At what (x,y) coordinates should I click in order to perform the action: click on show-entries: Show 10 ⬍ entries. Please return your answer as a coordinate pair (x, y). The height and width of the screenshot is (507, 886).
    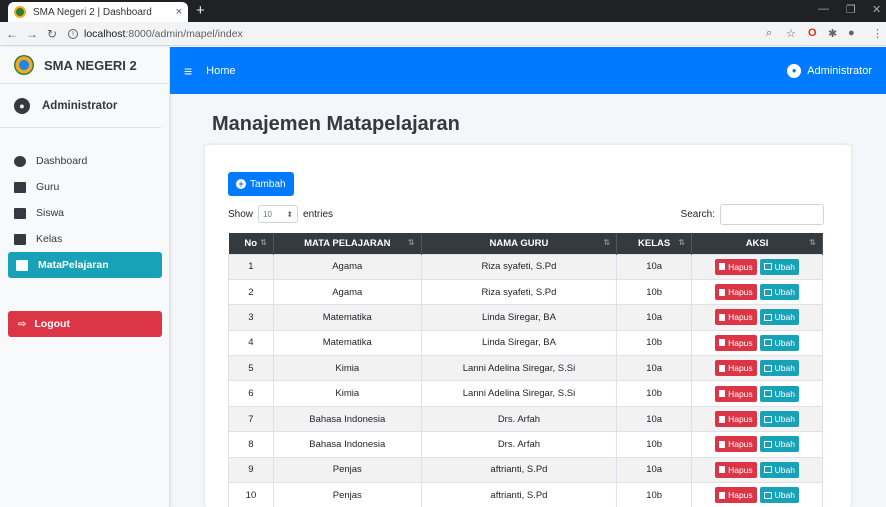
    Looking at the image, I should click on (280, 214).